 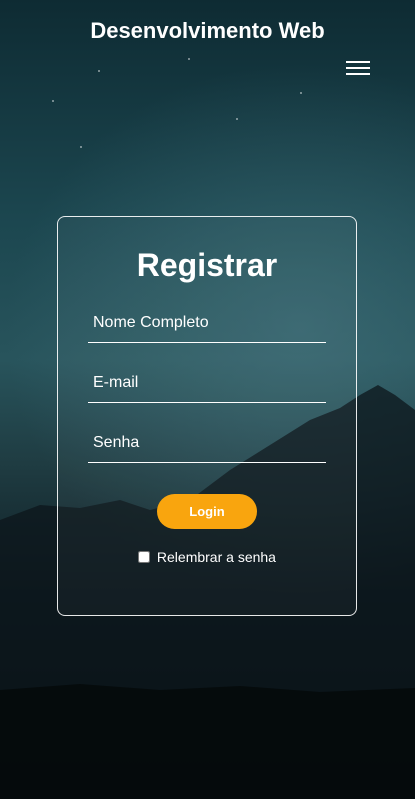 I want to click on email-field-container, so click(x=207, y=383).